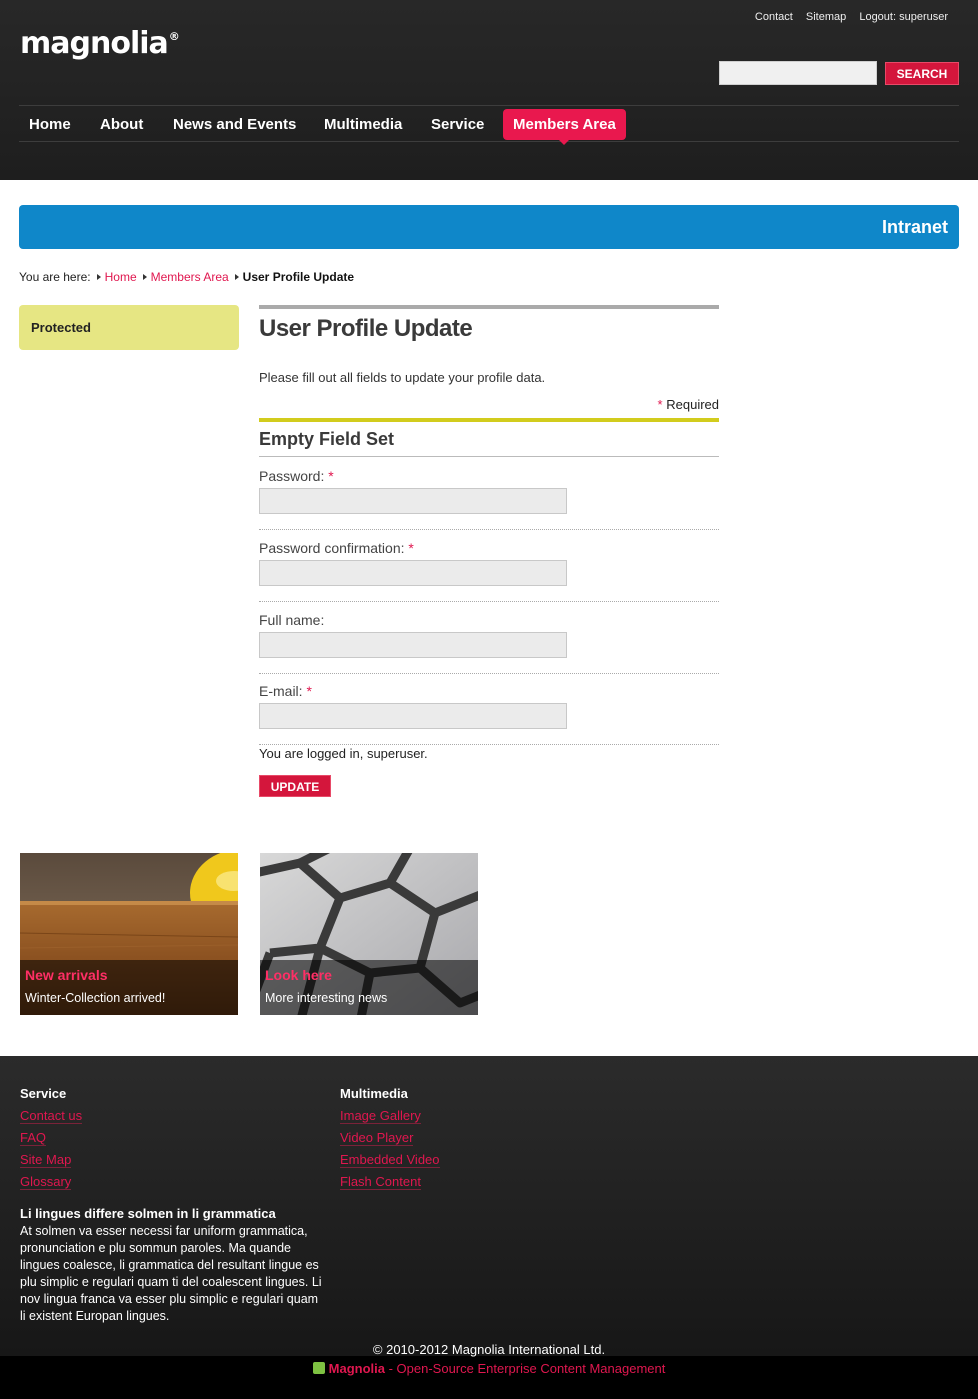  I want to click on footer-link-text: Embedded Video, so click(390, 1160).